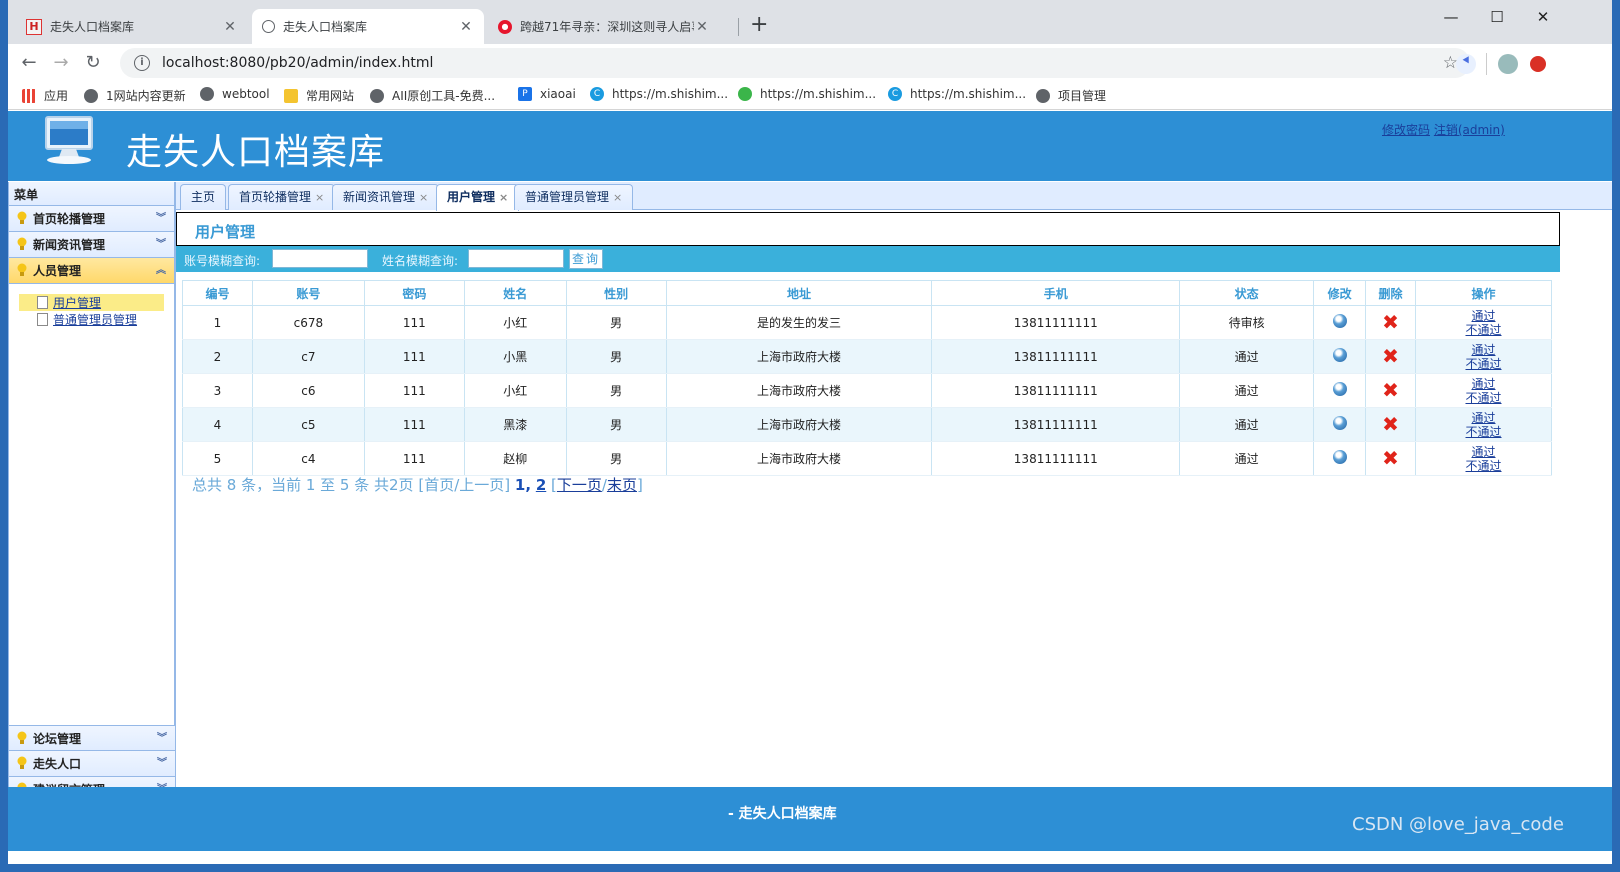  Describe the element at coordinates (93, 63) in the screenshot. I see `reload-icon: ↻` at that location.